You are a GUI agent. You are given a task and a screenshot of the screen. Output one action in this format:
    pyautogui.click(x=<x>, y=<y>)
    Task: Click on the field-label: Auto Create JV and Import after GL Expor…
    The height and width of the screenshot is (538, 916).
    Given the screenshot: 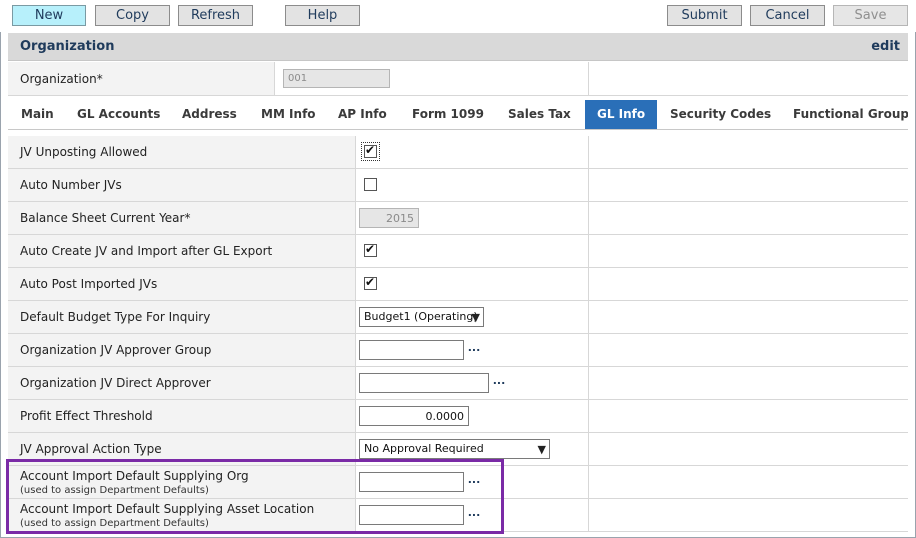 What is the action you would take?
    pyautogui.click(x=182, y=251)
    